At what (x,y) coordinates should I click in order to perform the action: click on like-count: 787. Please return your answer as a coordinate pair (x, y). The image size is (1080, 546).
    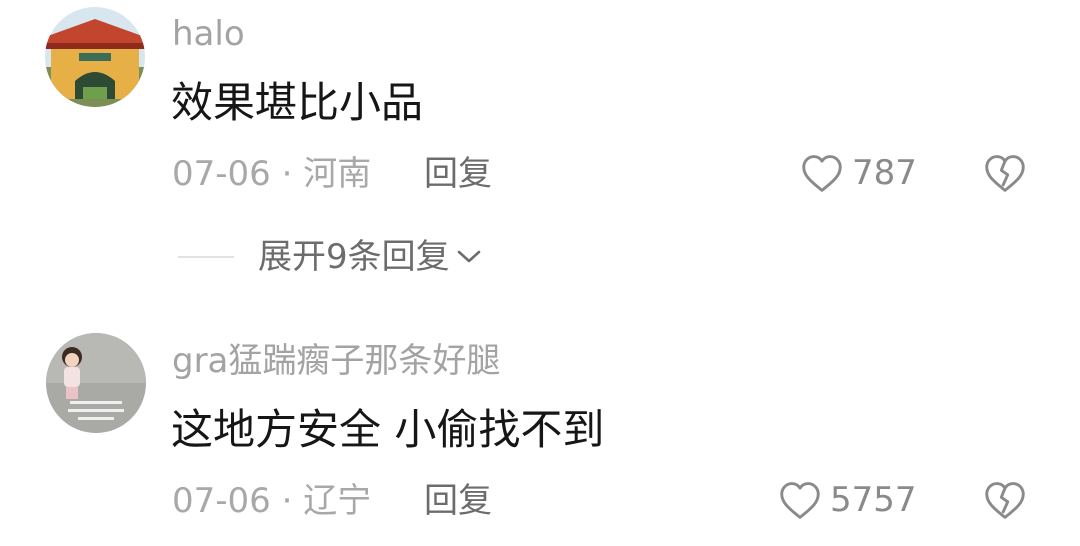
    Looking at the image, I should click on (884, 173).